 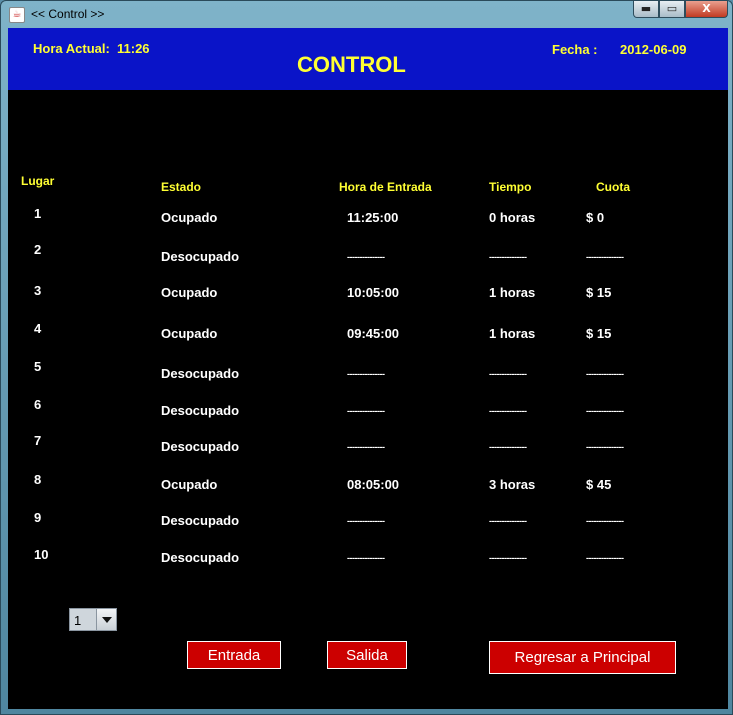 I want to click on cell-lugar: 10, so click(x=41, y=554).